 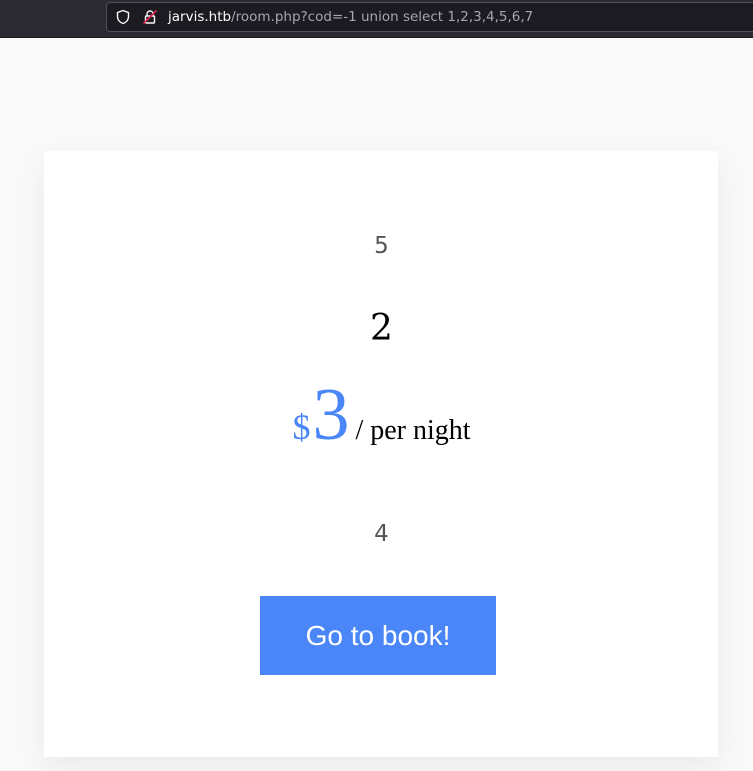 What do you see at coordinates (301, 427) in the screenshot?
I see `currency-symbol: $` at bounding box center [301, 427].